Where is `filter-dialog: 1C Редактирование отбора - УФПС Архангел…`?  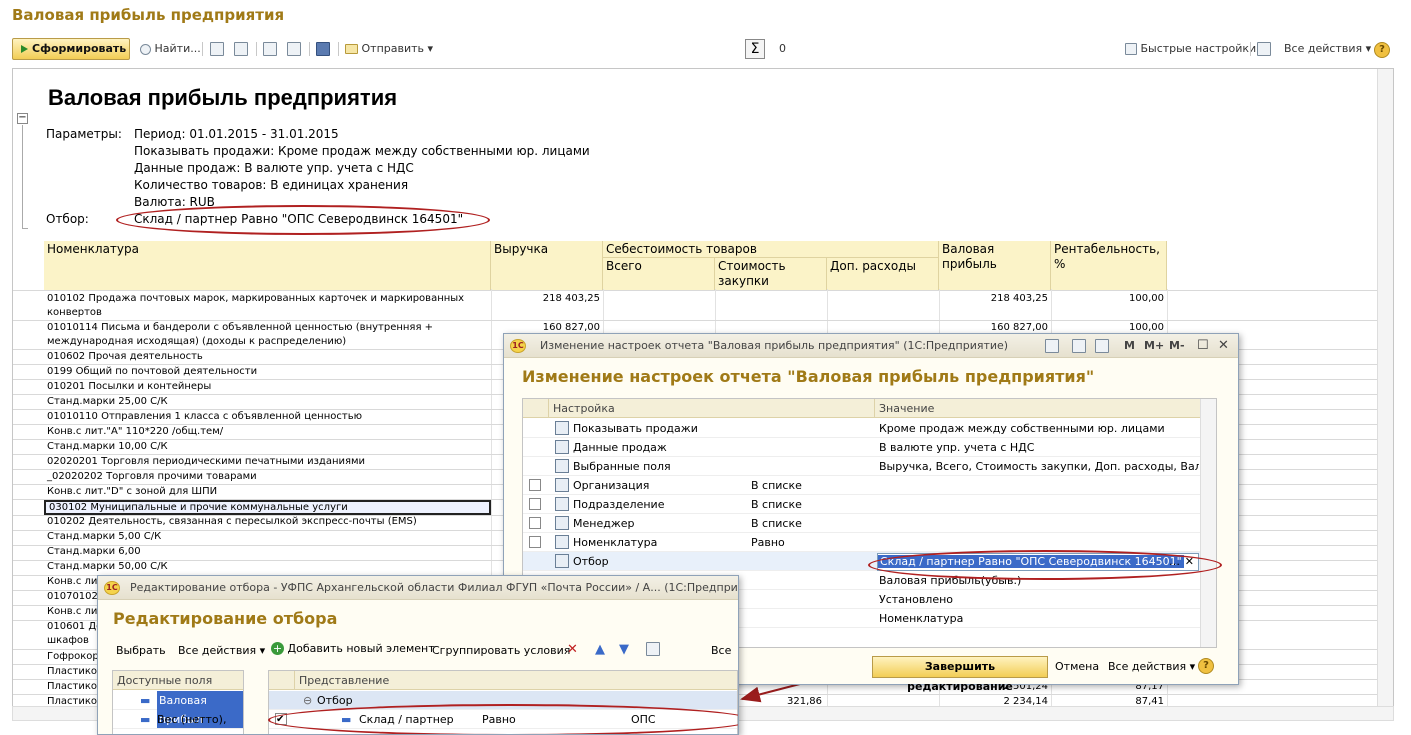
filter-dialog: 1C Редактирование отбора - УФПС Архангел… is located at coordinates (418, 655).